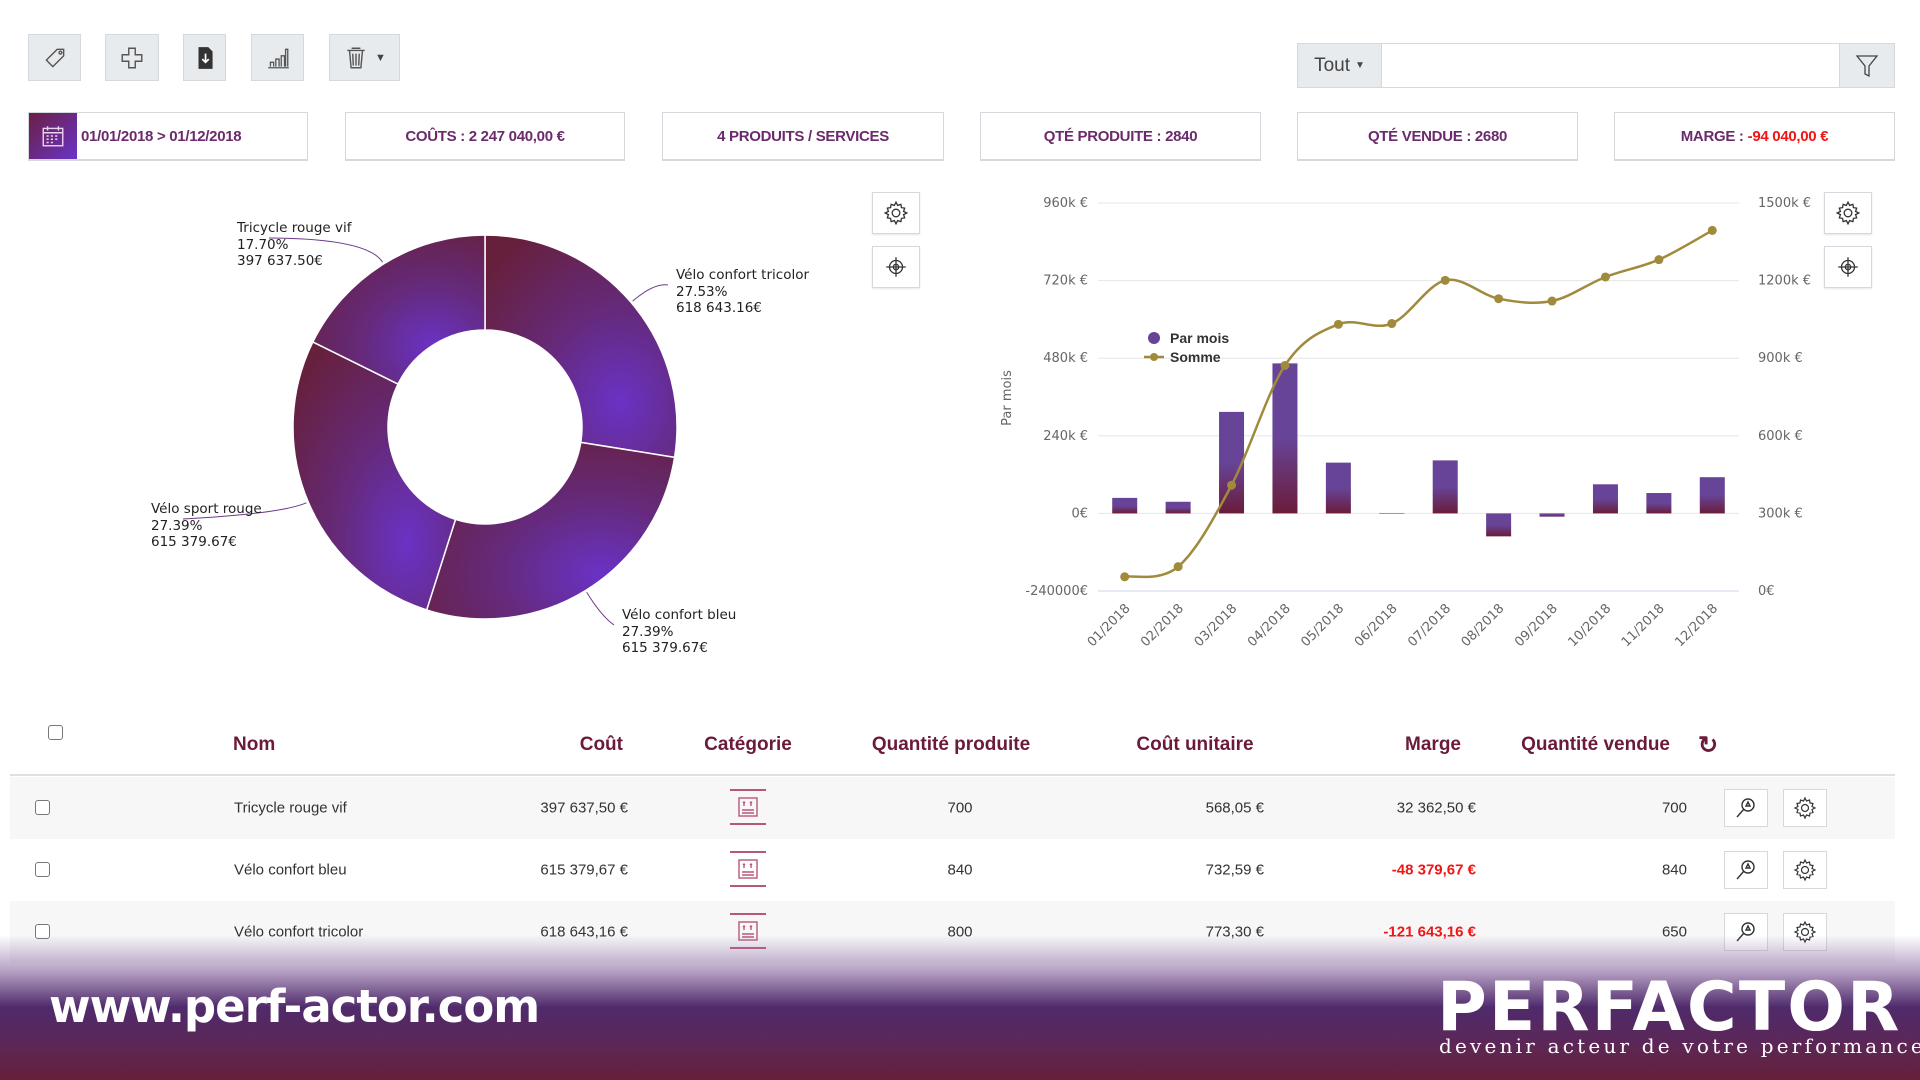 This screenshot has width=1920, height=1080. Describe the element at coordinates (55, 732) in the screenshot. I see `select-all-checkbox` at that location.